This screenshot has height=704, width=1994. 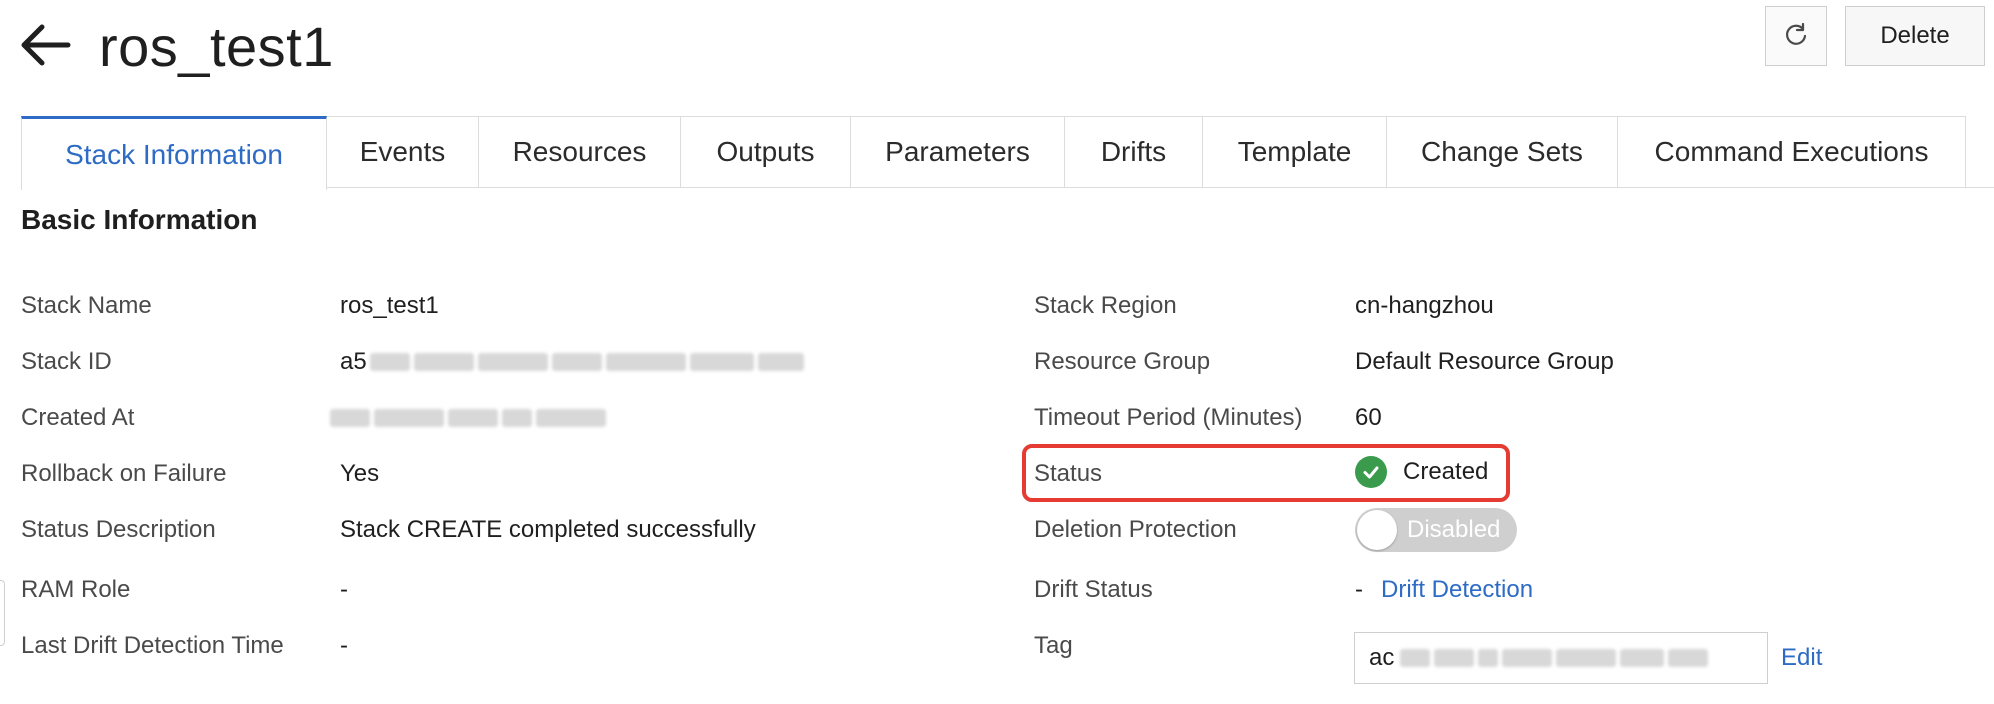 I want to click on status-description-value: Stack CREATE completed successfully, so click(x=548, y=529).